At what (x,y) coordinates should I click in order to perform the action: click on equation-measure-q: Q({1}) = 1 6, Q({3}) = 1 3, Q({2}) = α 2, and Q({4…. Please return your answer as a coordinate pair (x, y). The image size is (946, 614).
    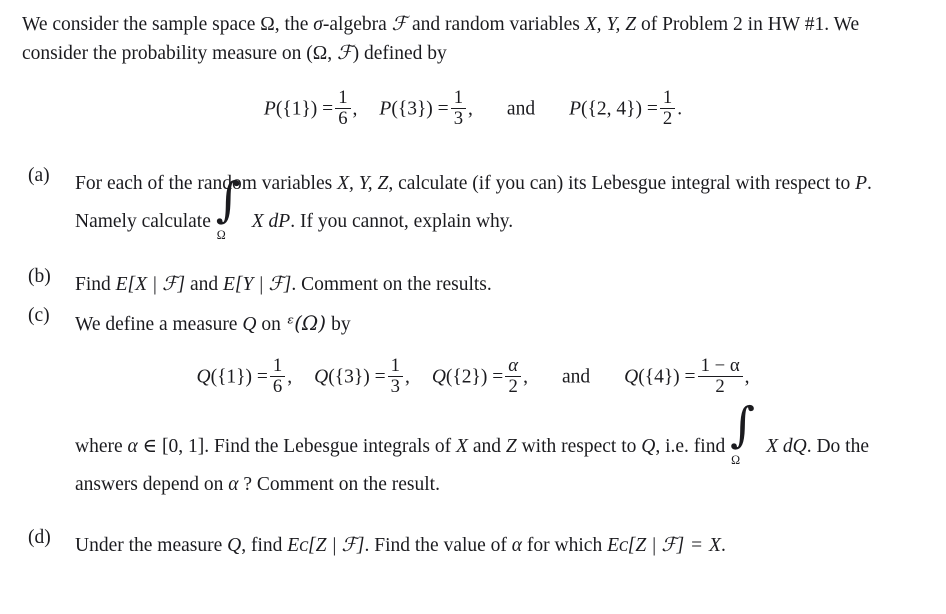
    Looking at the image, I should click on (473, 376).